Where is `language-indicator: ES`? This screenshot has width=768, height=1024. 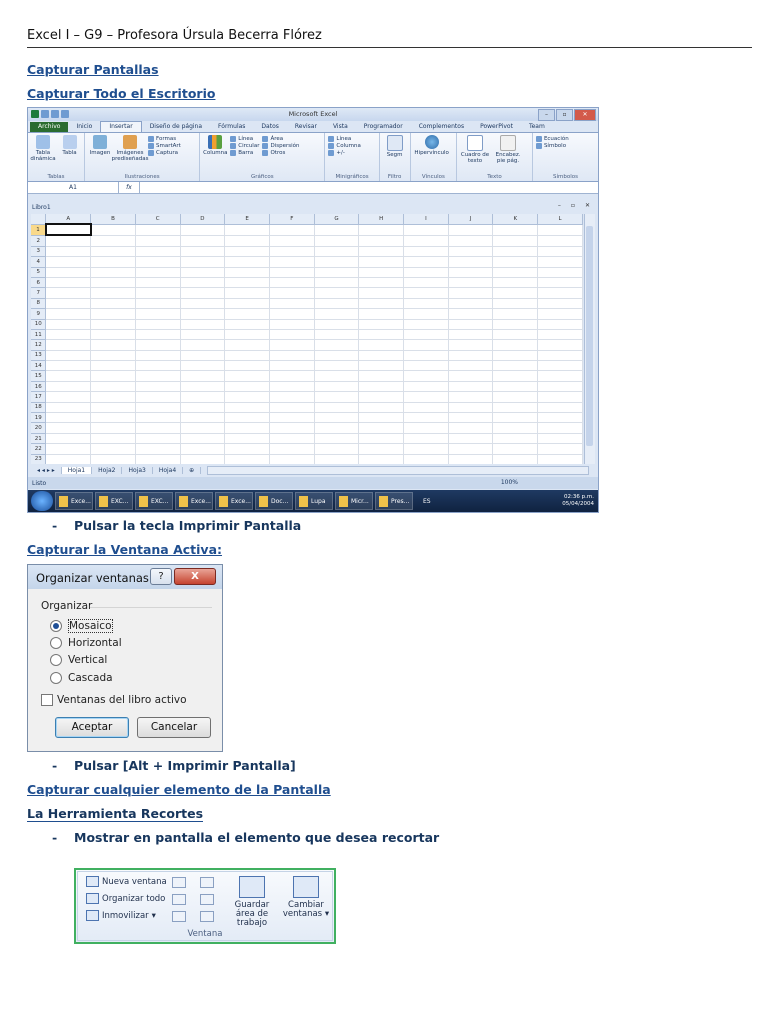
language-indicator: ES is located at coordinates (427, 501).